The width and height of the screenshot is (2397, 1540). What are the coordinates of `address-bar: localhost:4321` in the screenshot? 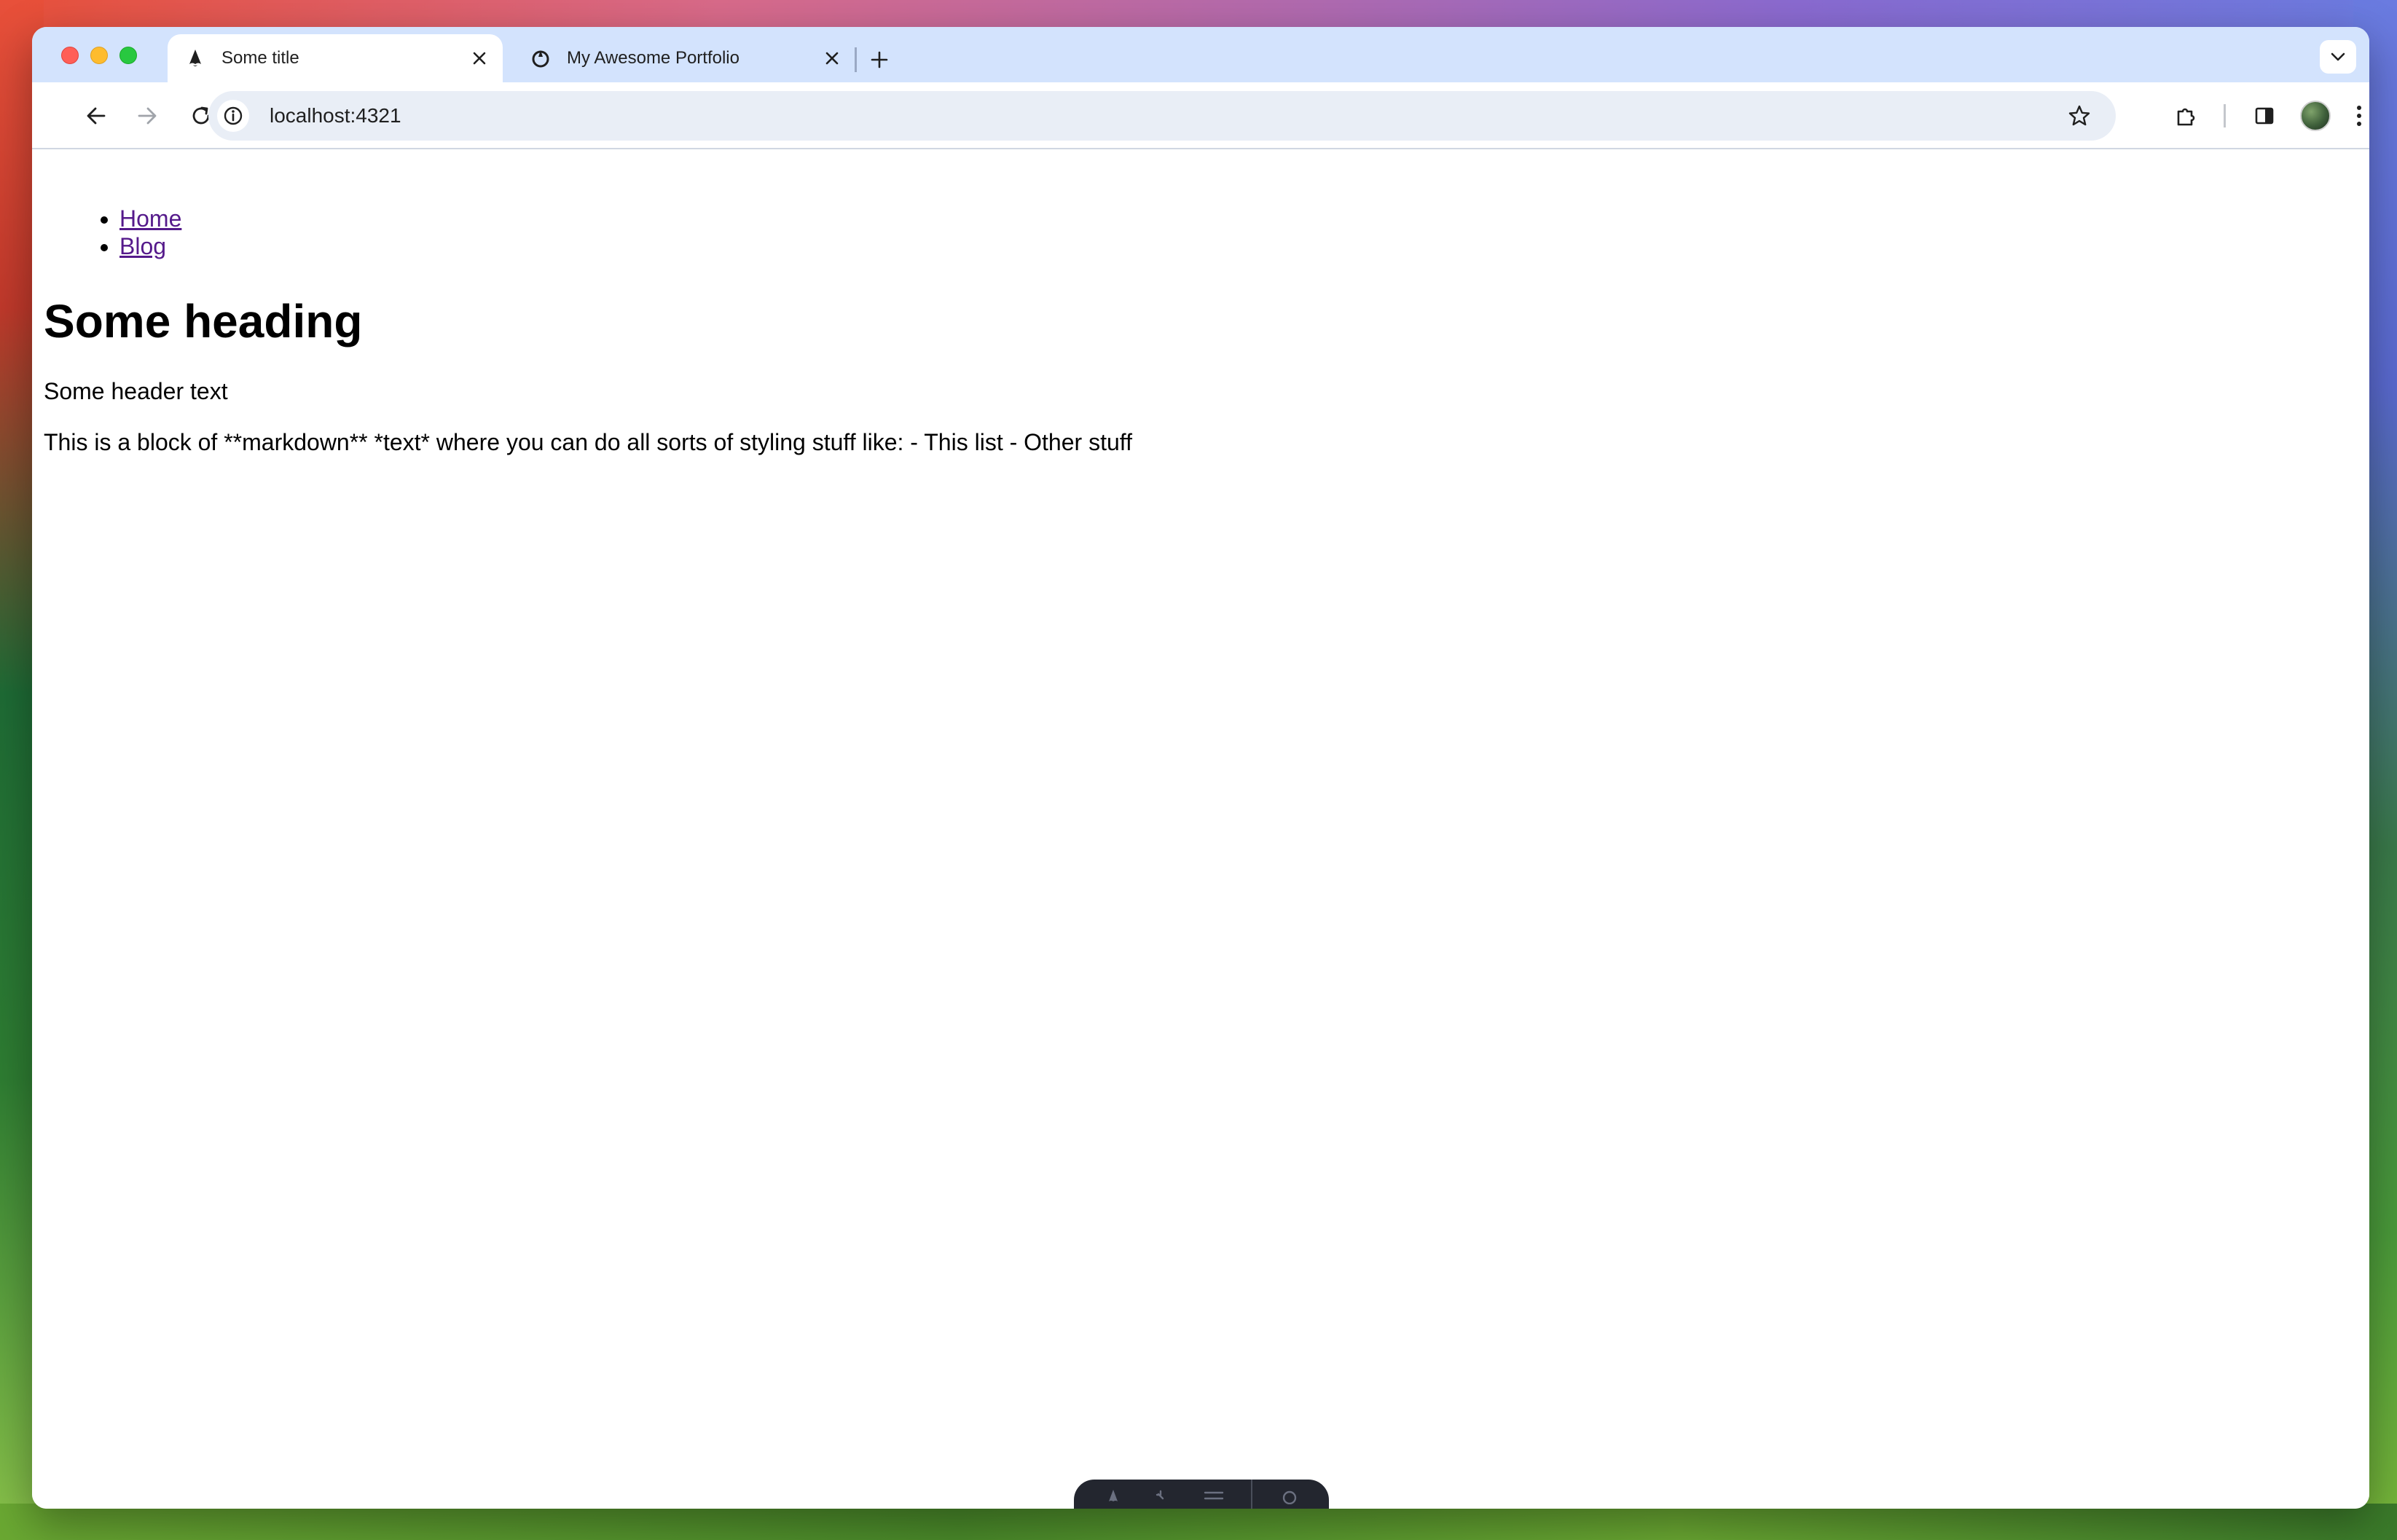 It's located at (1162, 116).